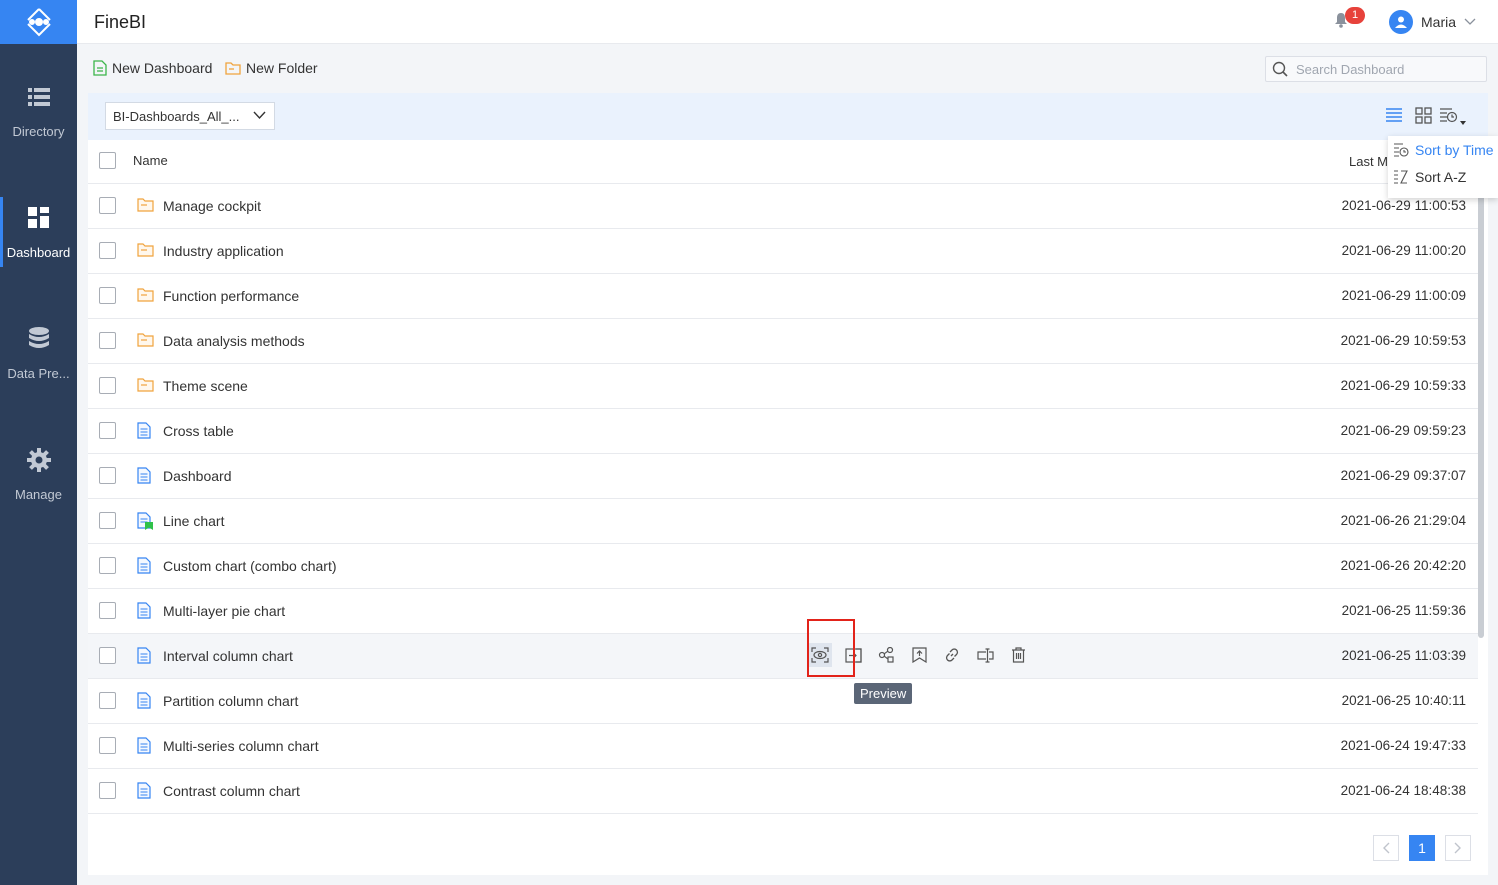 This screenshot has width=1498, height=885. Describe the element at coordinates (231, 296) in the screenshot. I see `row-name: Function performance` at that location.